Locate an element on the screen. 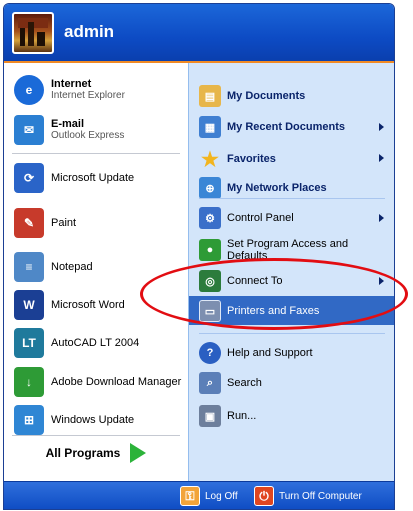 This screenshot has height=511, width=413. recent-windows-update: ⊞ Windows Update is located at coordinates (74, 420).